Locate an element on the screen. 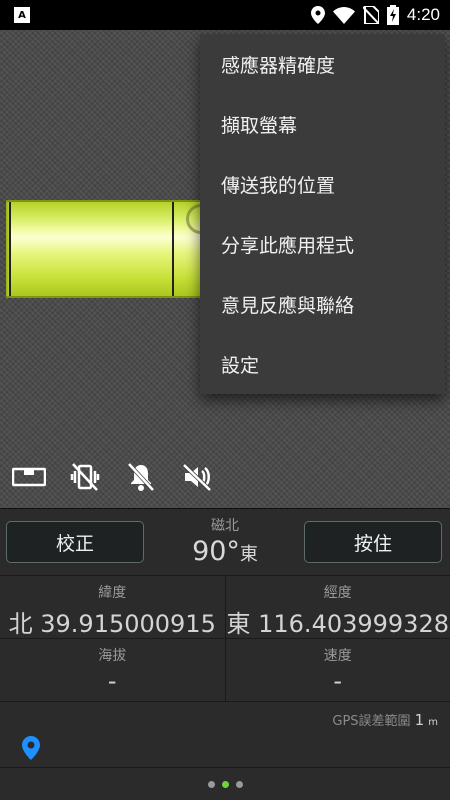  wifi-icon is located at coordinates (343, 15).